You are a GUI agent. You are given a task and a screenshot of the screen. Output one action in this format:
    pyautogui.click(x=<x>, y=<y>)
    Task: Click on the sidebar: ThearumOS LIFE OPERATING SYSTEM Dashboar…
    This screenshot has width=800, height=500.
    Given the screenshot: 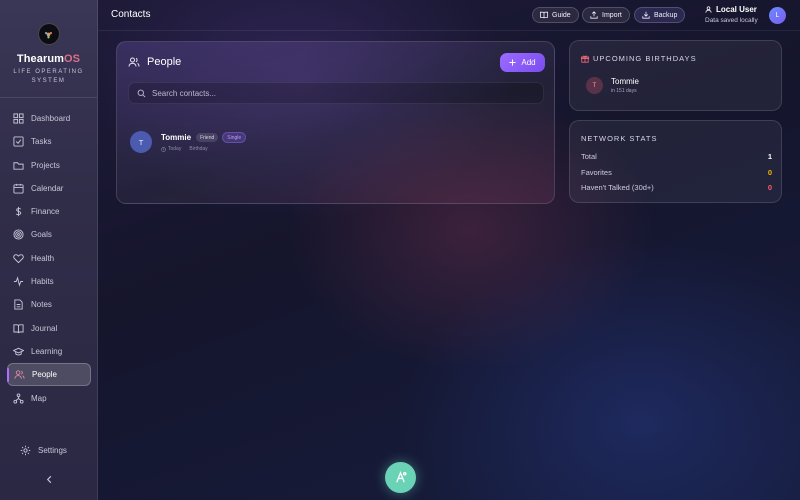 What is the action you would take?
    pyautogui.click(x=49, y=250)
    